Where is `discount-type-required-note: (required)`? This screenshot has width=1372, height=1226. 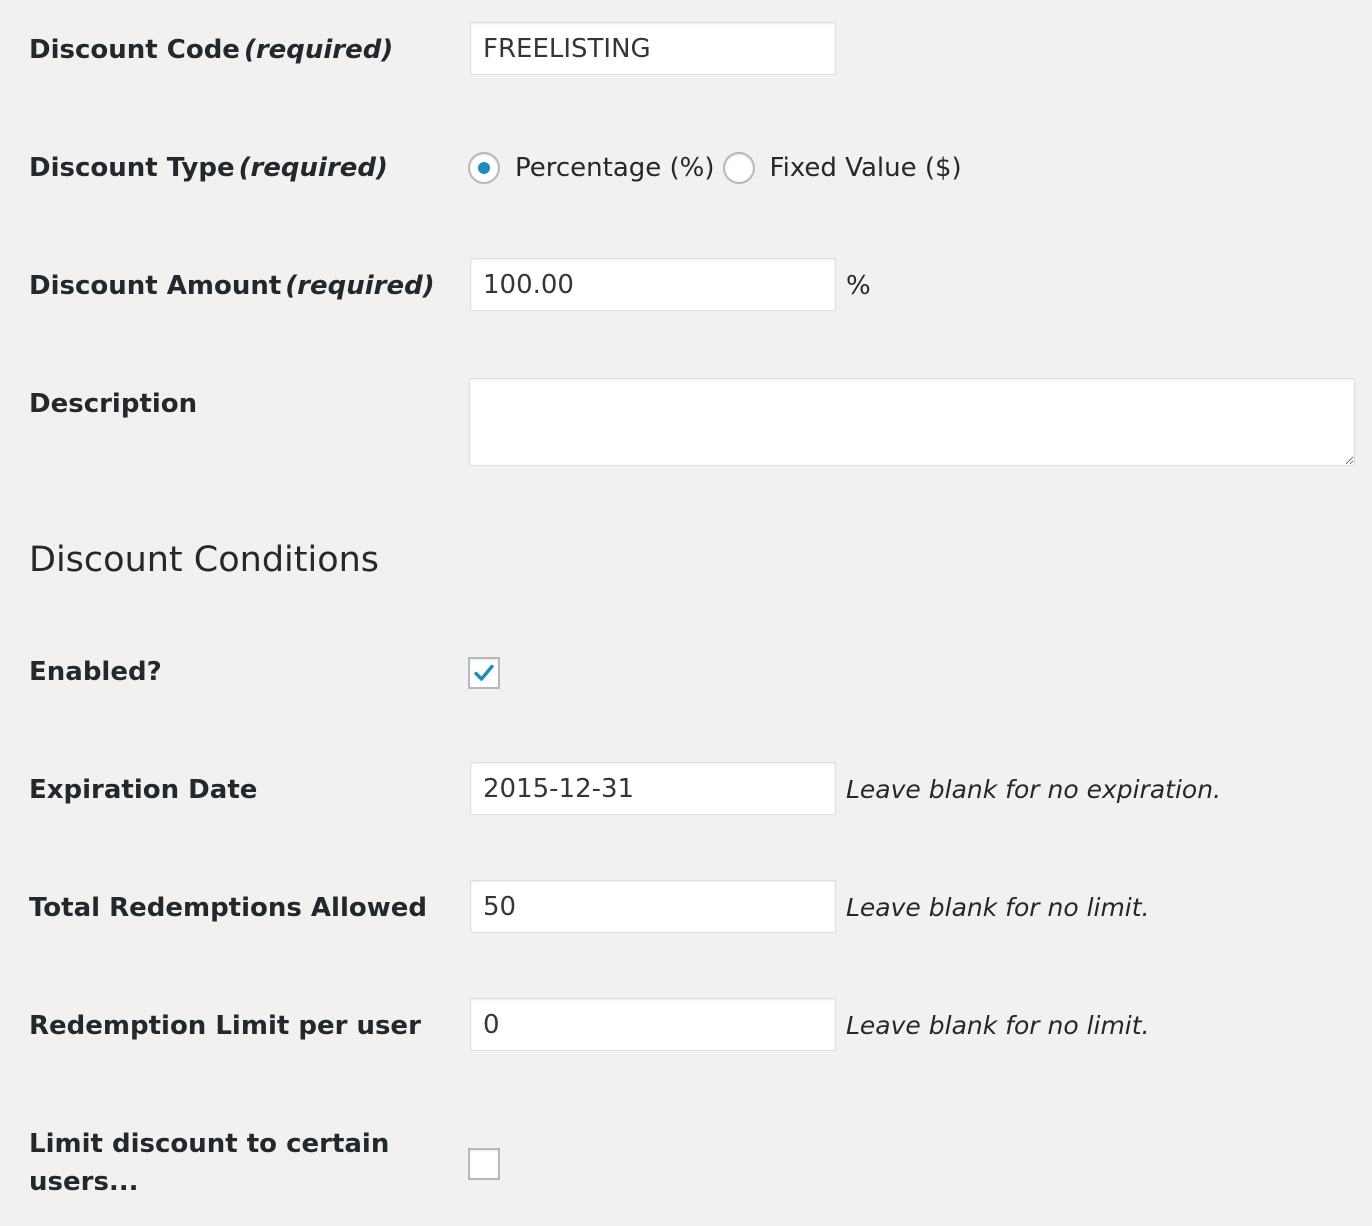 discount-type-required-note: (required) is located at coordinates (313, 168).